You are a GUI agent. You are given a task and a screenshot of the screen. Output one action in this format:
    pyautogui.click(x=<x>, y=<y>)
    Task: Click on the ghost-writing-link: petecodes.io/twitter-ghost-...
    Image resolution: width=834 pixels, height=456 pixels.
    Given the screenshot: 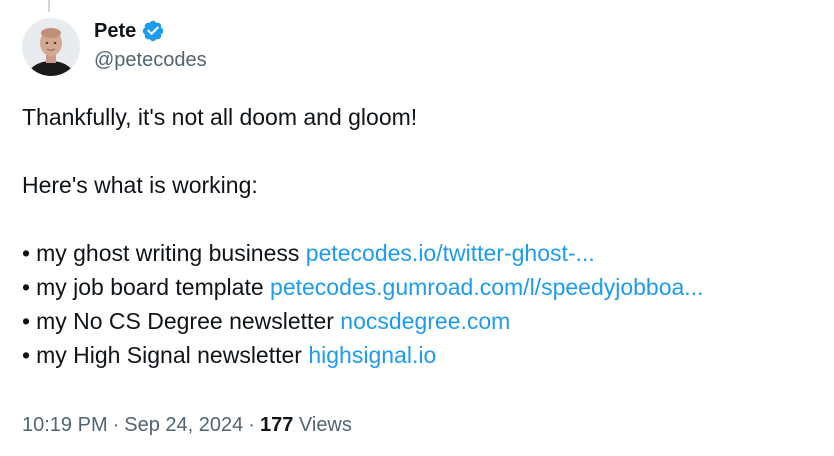 What is the action you would take?
    pyautogui.click(x=450, y=253)
    